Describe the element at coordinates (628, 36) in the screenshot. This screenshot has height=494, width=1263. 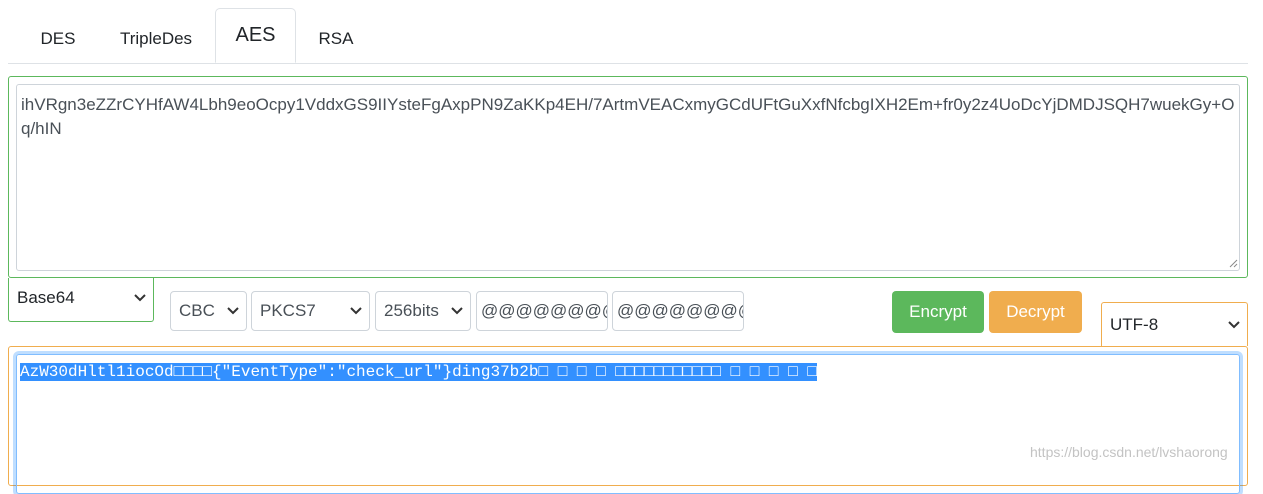
I see `cipher-tabs: DES TripleDes AES RSA` at that location.